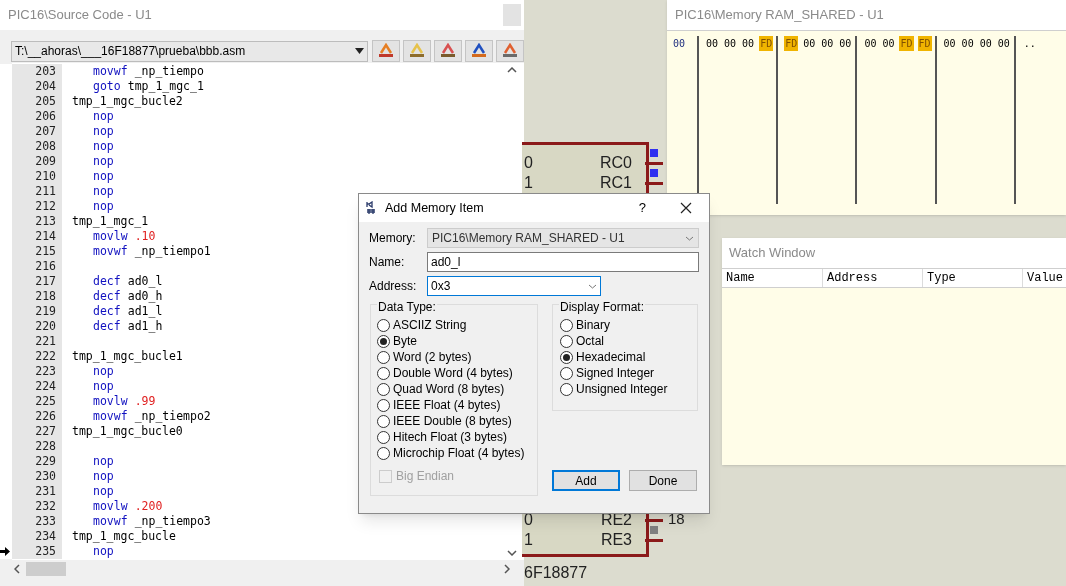 The image size is (1066, 586). Describe the element at coordinates (37, 431) in the screenshot. I see `line-number: 227` at that location.